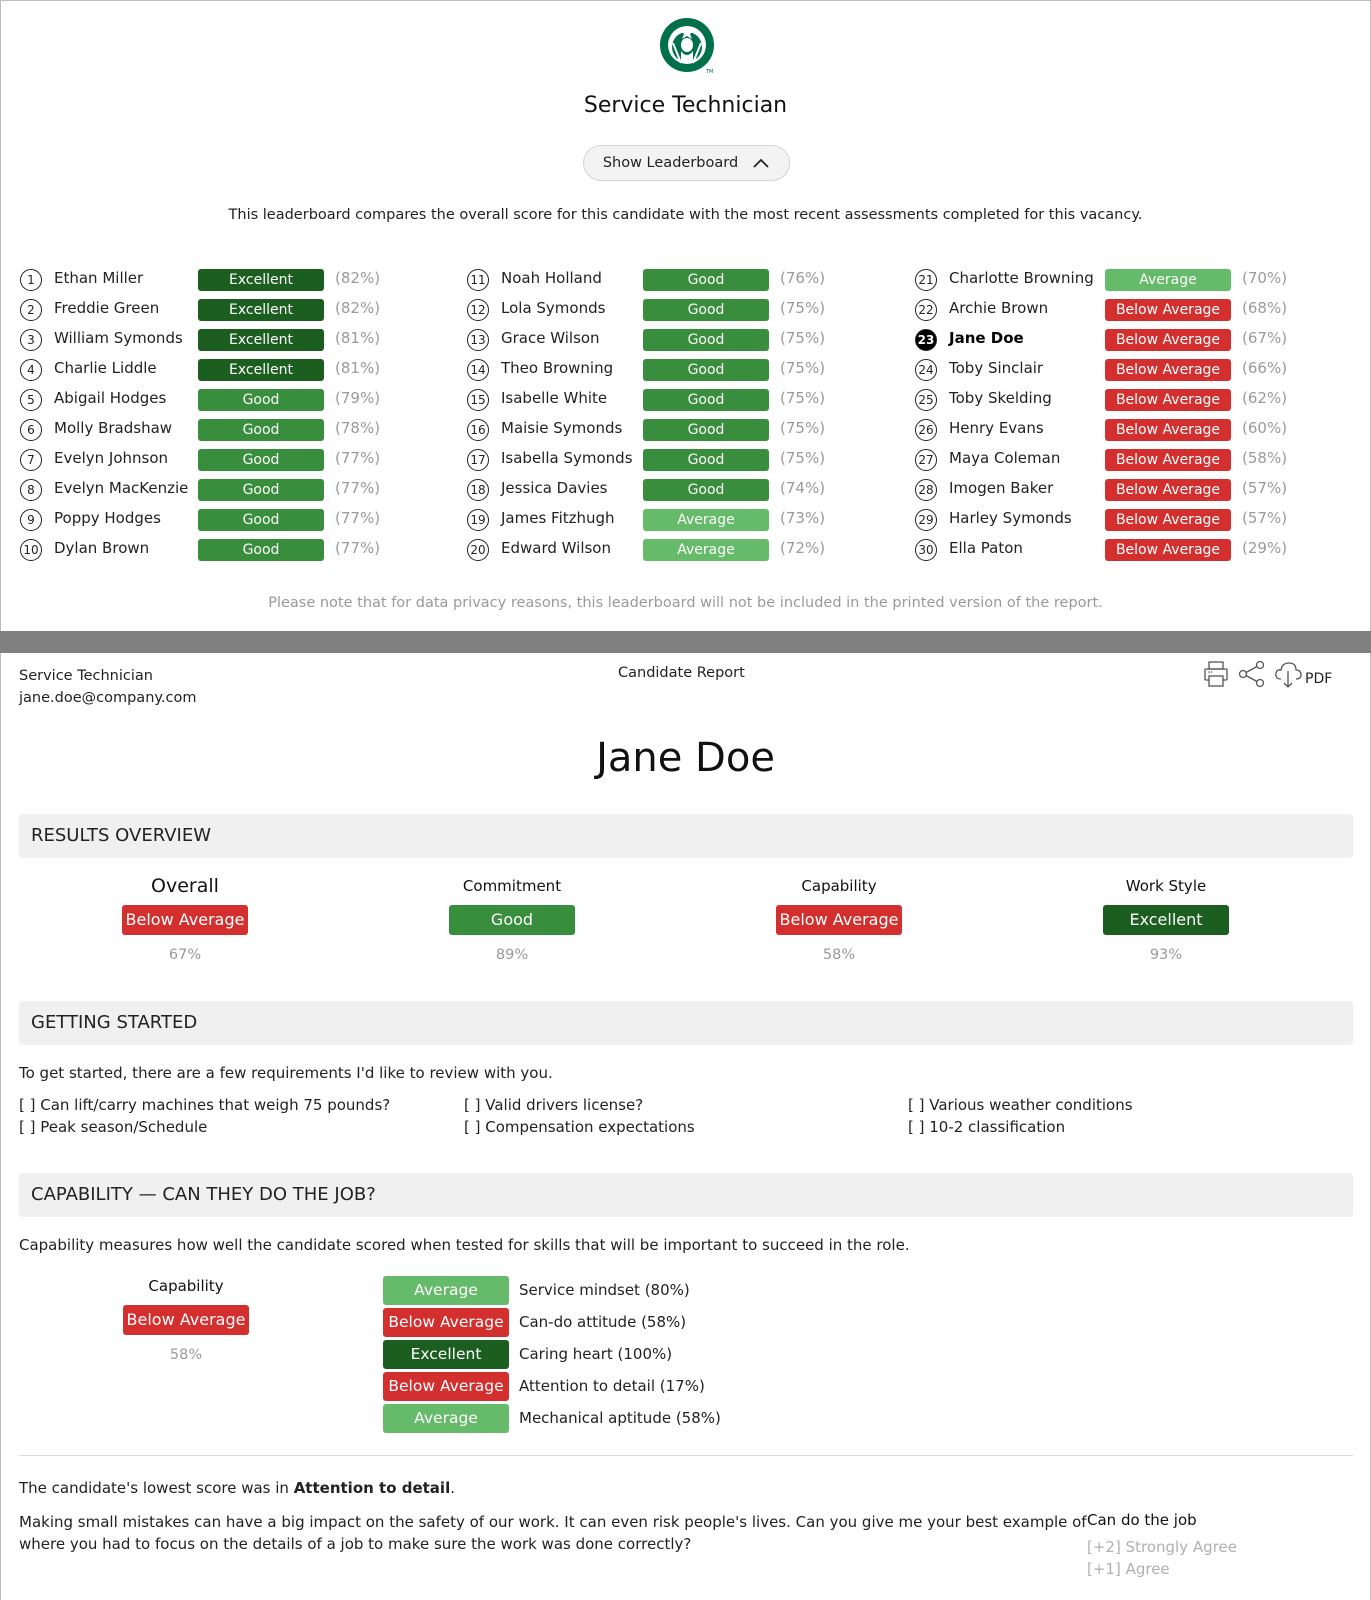 This screenshot has height=1600, width=1371. What do you see at coordinates (230, 430) in the screenshot?
I see `leaderboard-row: 6 Molly Bradshaw Good (78%)` at bounding box center [230, 430].